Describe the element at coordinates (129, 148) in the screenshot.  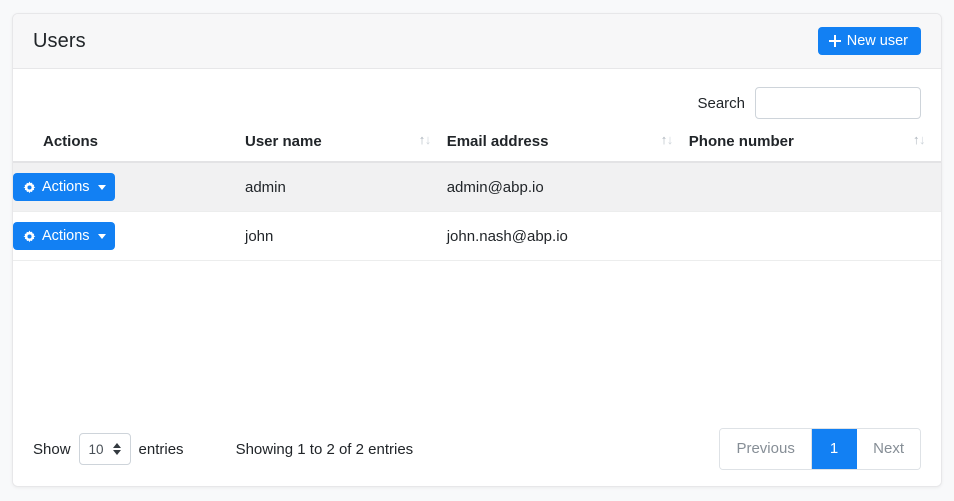
I see `column-header-actions: Actions` at that location.